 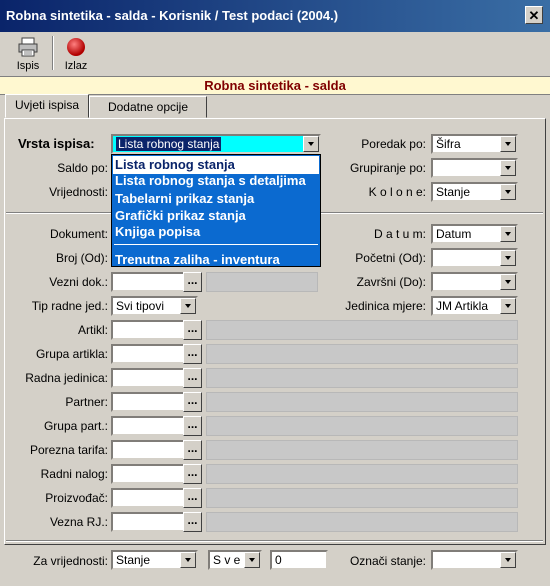 I want to click on vezni-dok-input, so click(x=148, y=282).